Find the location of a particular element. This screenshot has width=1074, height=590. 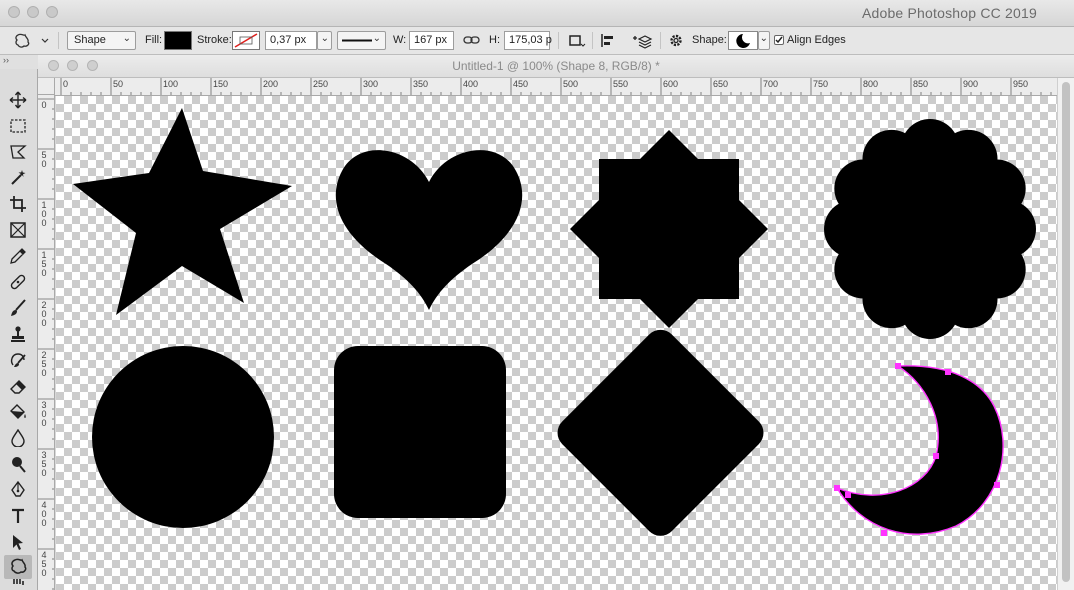

move-tool is located at coordinates (18, 100).